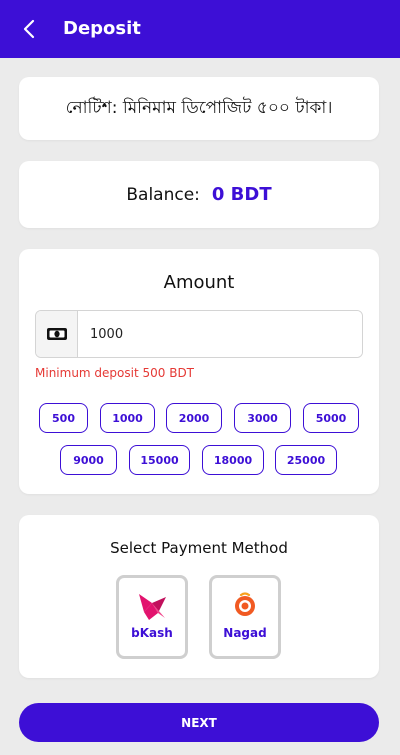 This screenshot has height=755, width=400. What do you see at coordinates (245, 633) in the screenshot?
I see `nagad-label: Nagad` at bounding box center [245, 633].